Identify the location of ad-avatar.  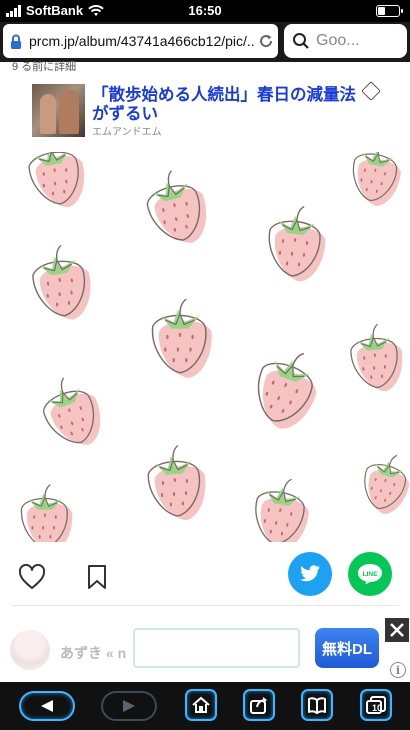
(30, 650).